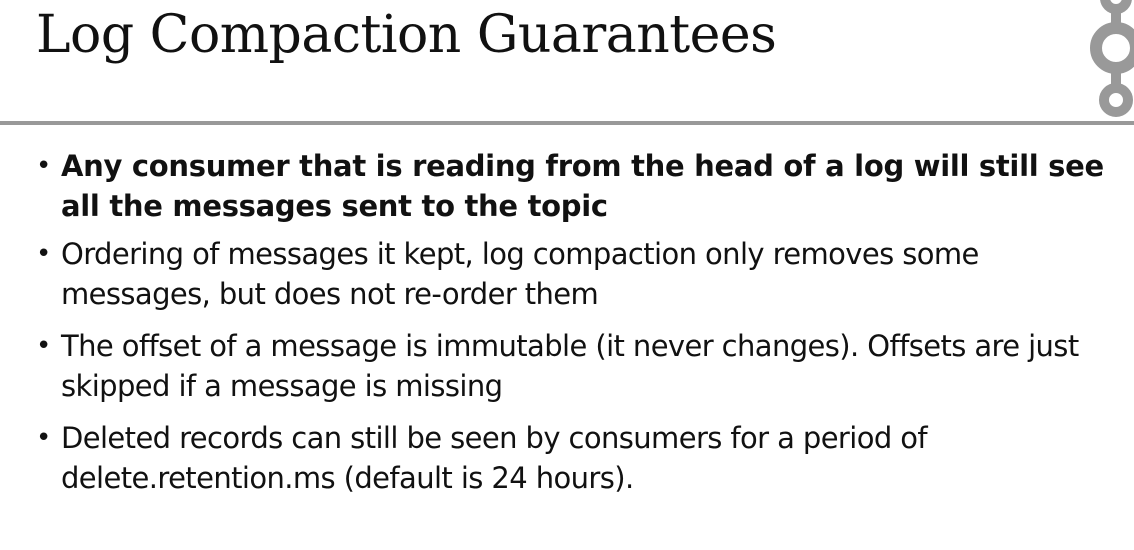 The image size is (1134, 550). Describe the element at coordinates (567, 123) in the screenshot. I see `title-divider` at that location.